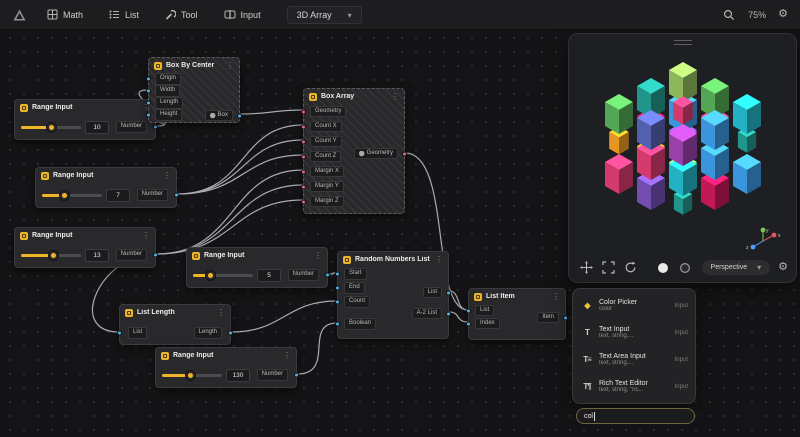 The image size is (800, 437). What do you see at coordinates (124, 14) in the screenshot?
I see `menu-list: List` at bounding box center [124, 14].